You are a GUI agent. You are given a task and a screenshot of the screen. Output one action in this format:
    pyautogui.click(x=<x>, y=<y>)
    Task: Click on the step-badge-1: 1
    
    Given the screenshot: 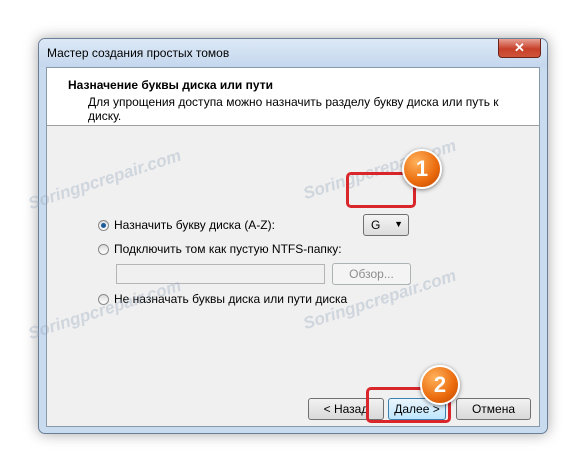 What is the action you would take?
    pyautogui.click(x=422, y=169)
    